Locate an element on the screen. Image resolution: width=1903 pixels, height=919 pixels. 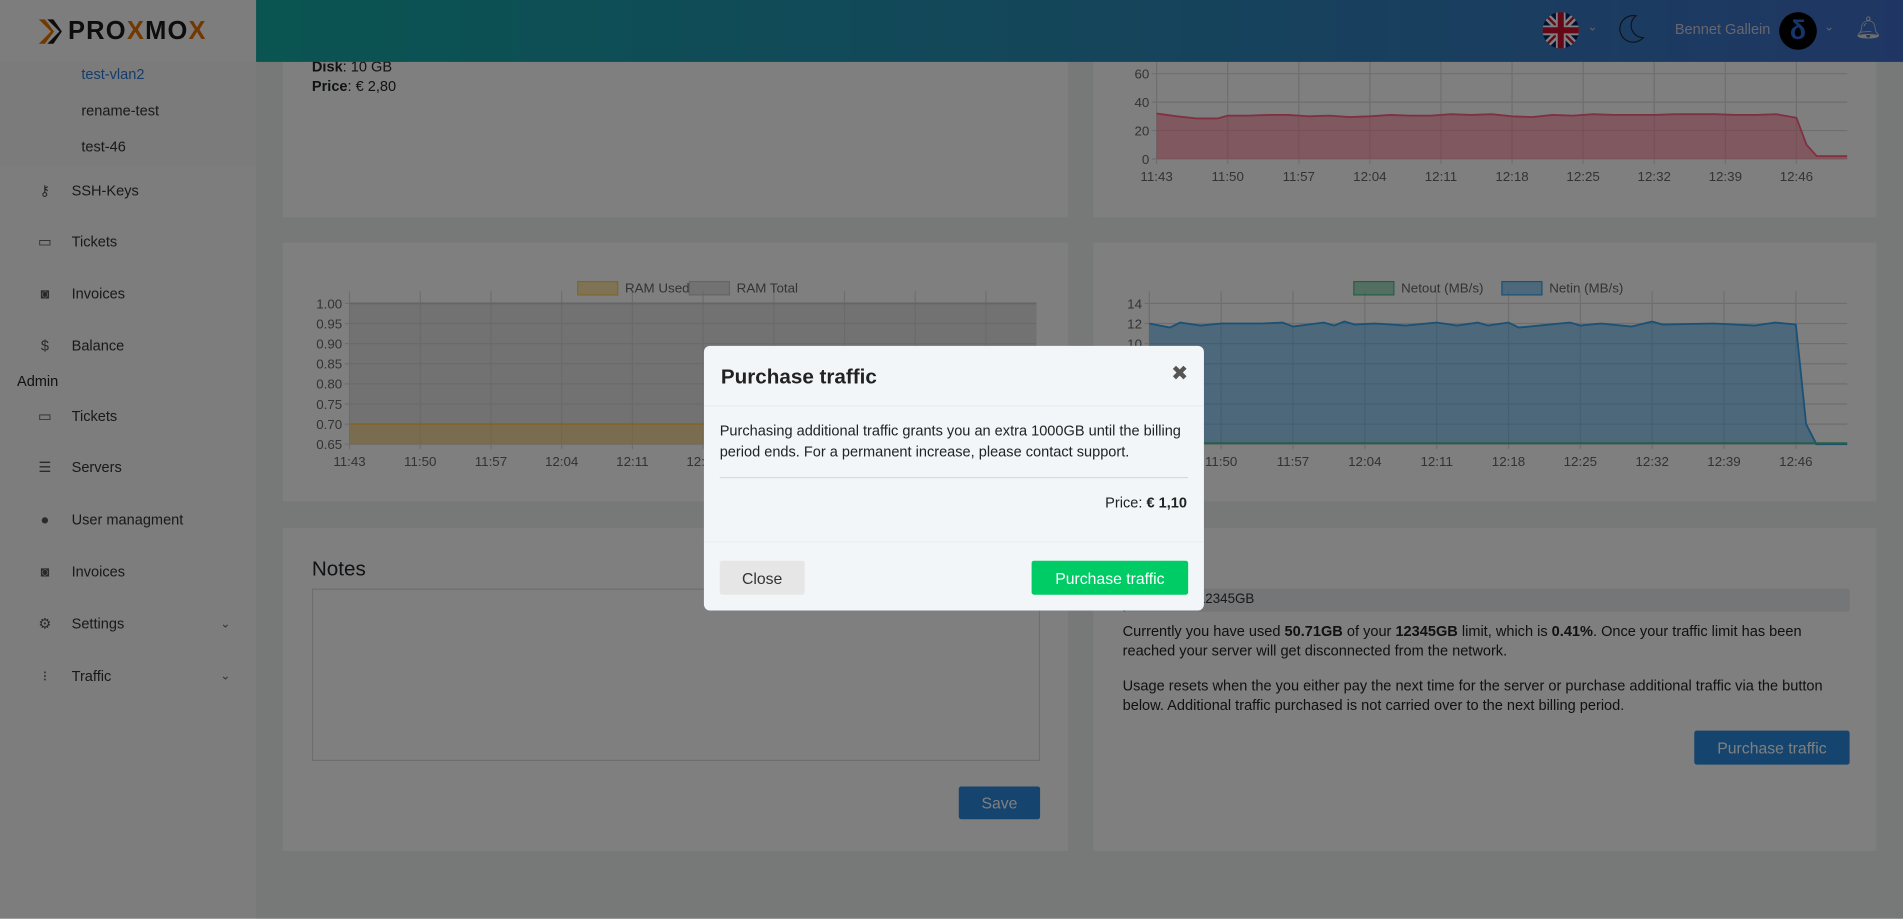
modal-price: Price: € 1,10 is located at coordinates (1146, 502).